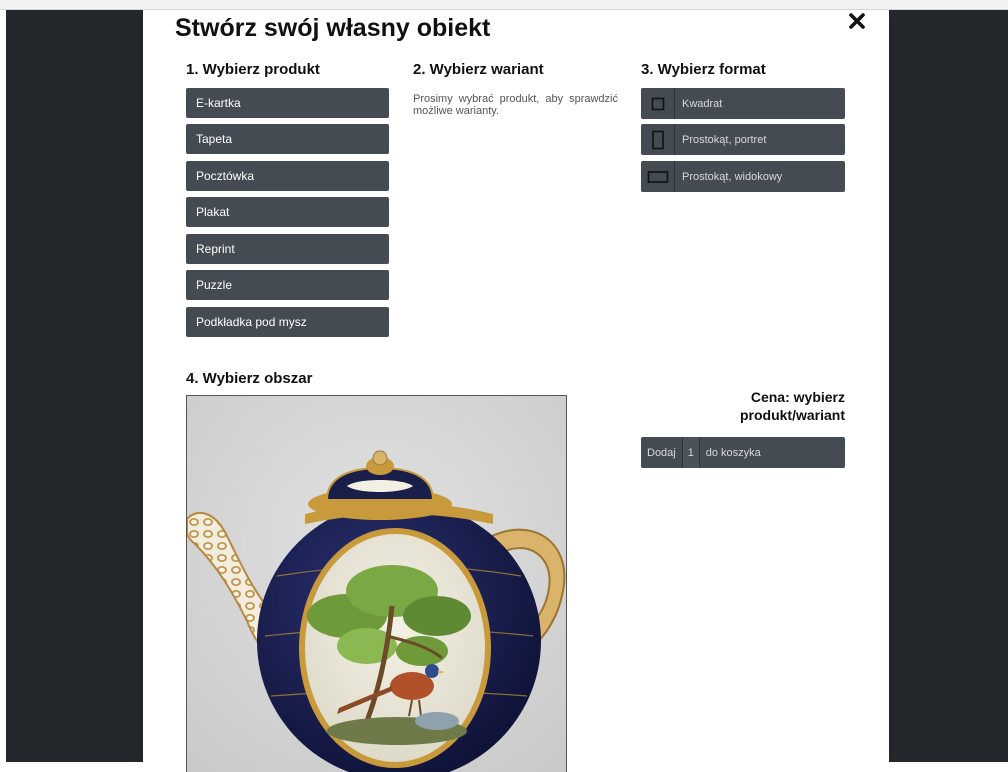 This screenshot has height=772, width=1008. What do you see at coordinates (287, 176) in the screenshot?
I see `product-pocztowka-button: Pocztówka` at bounding box center [287, 176].